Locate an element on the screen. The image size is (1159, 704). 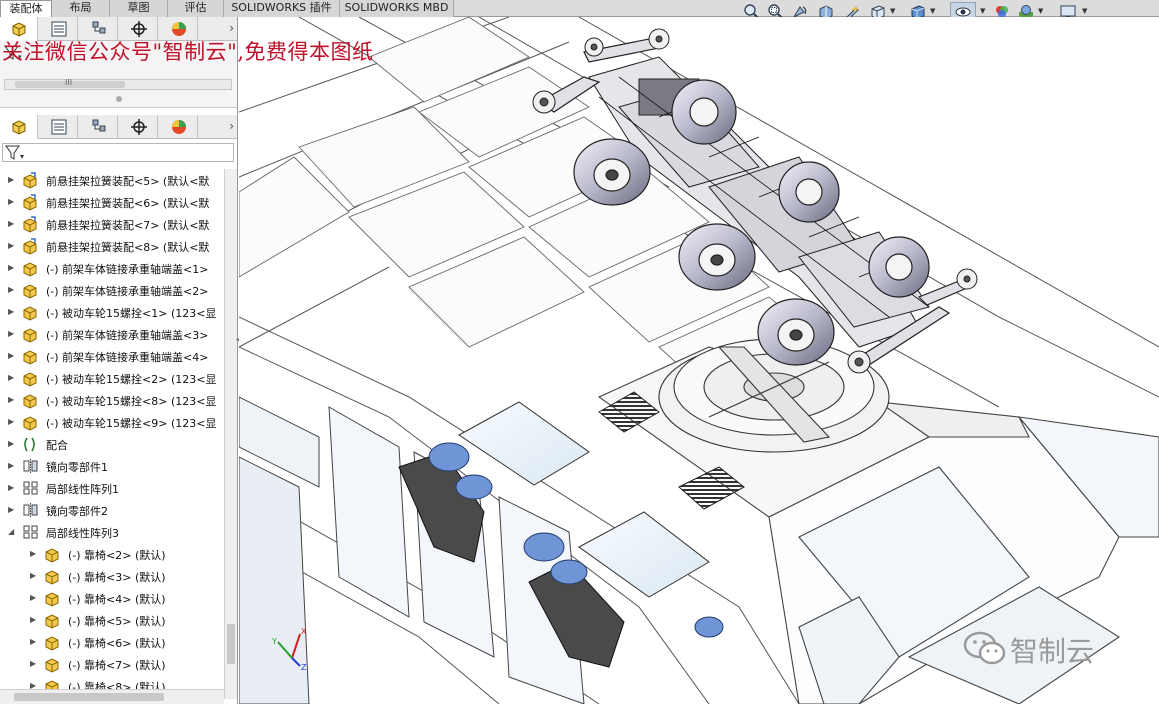
feature-filter-input: ▾ is located at coordinates (118, 152).